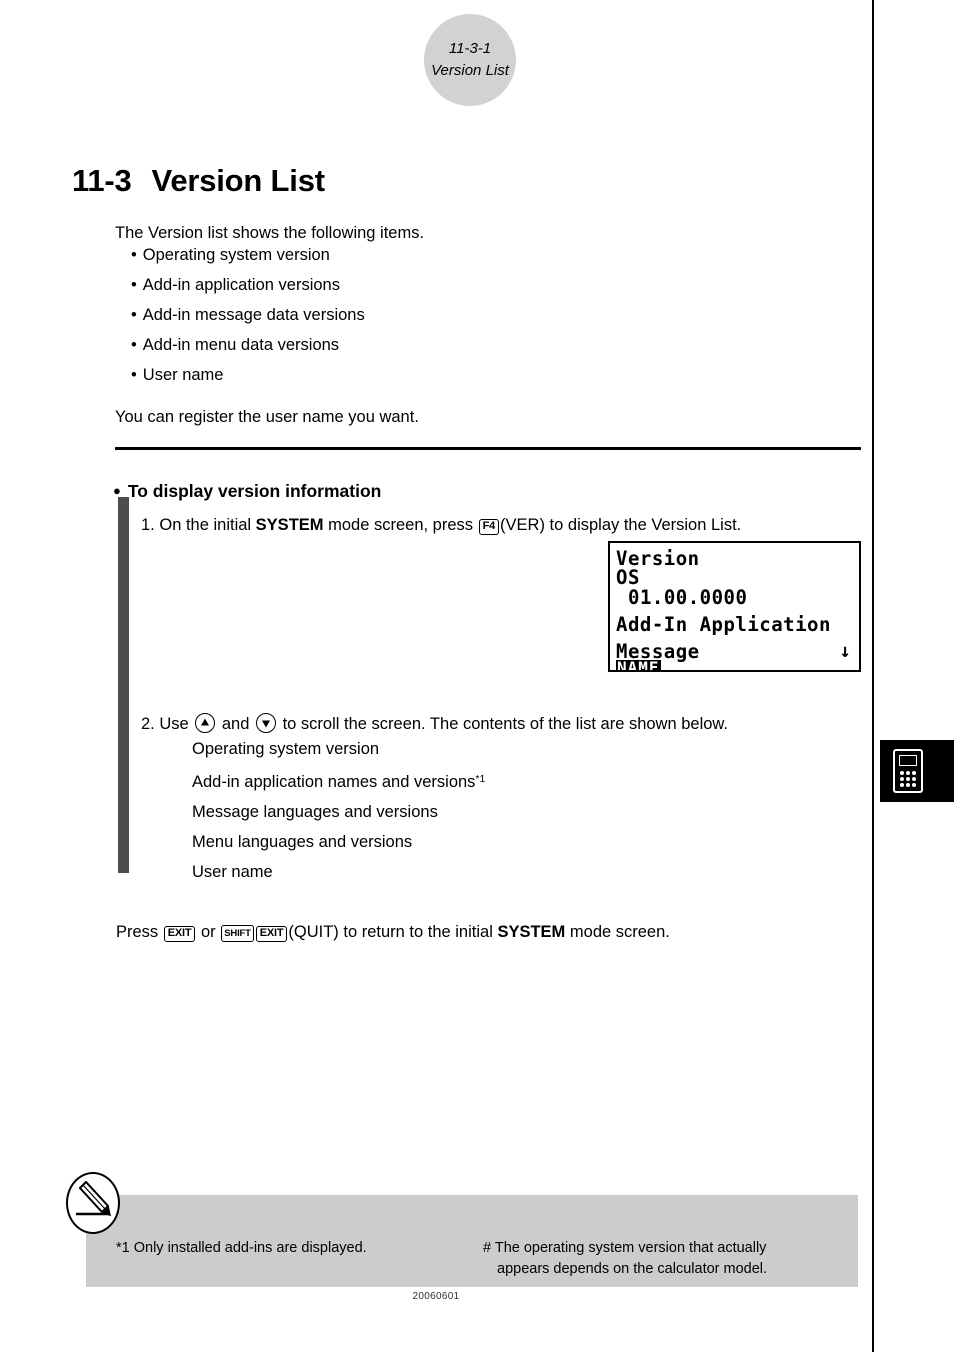 The height and width of the screenshot is (1352, 954). I want to click on header-badge-section: 11-3-1, so click(470, 48).